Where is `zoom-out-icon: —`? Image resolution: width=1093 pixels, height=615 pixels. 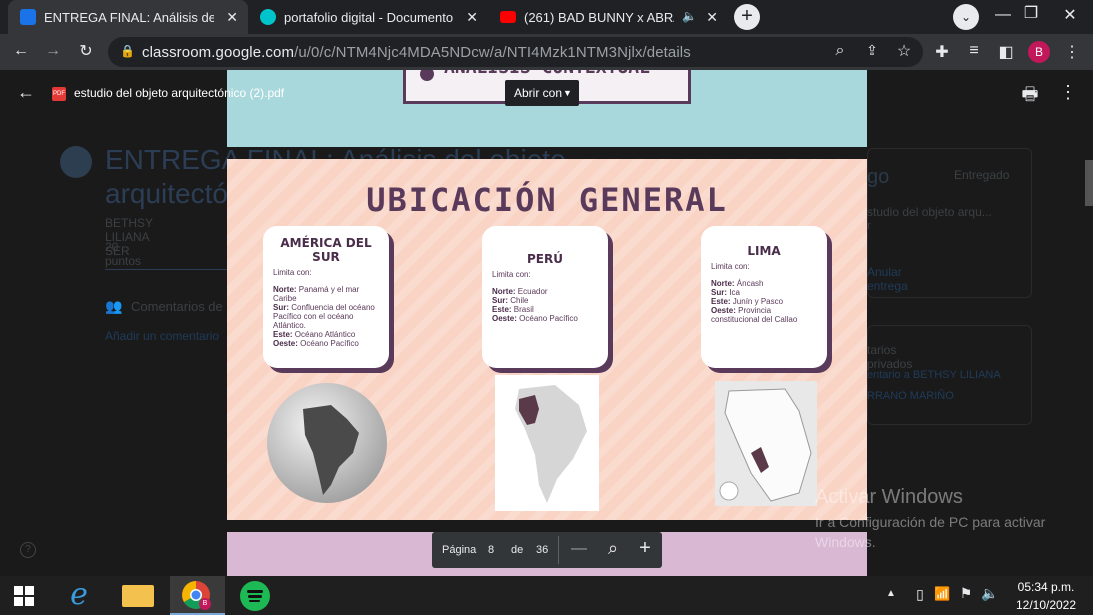
zoom-out-icon: — is located at coordinates (579, 549).